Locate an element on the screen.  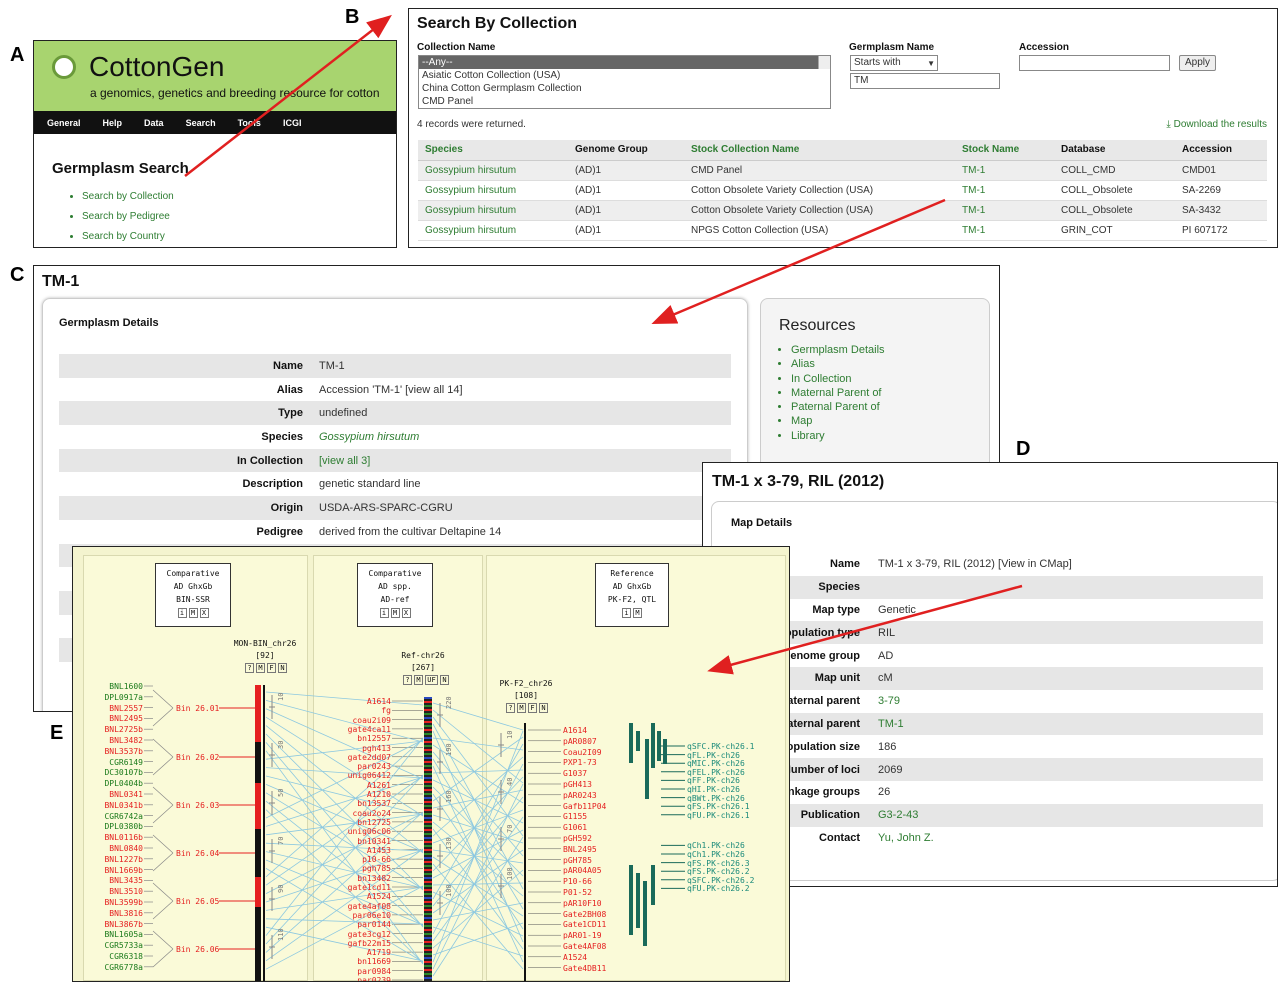
marker-label: CGR5733a is located at coordinates (108, 945).